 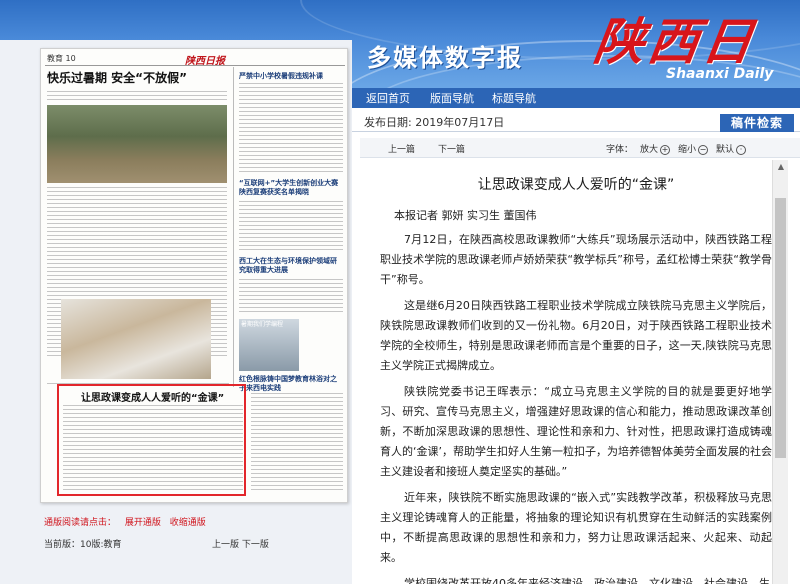 What do you see at coordinates (580, 148) in the screenshot?
I see `article-toolbar: 上一篇 下一篇 字体： 放大 + 缩小 − 默认 ·` at bounding box center [580, 148].